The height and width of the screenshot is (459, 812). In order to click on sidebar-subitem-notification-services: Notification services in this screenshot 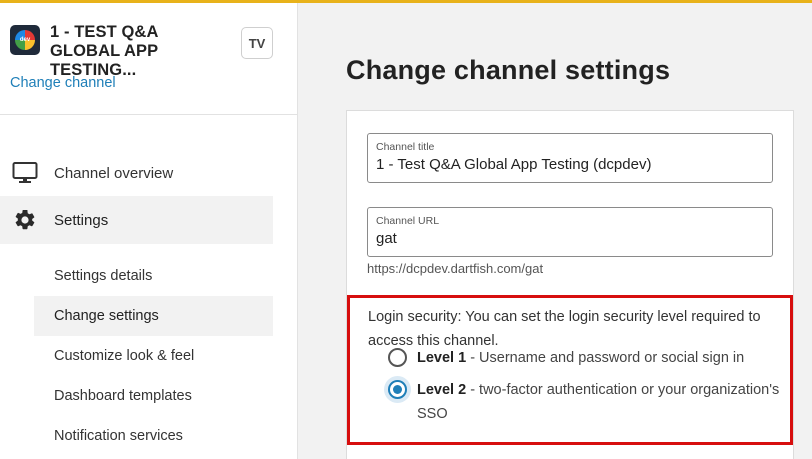, I will do `click(153, 436)`.